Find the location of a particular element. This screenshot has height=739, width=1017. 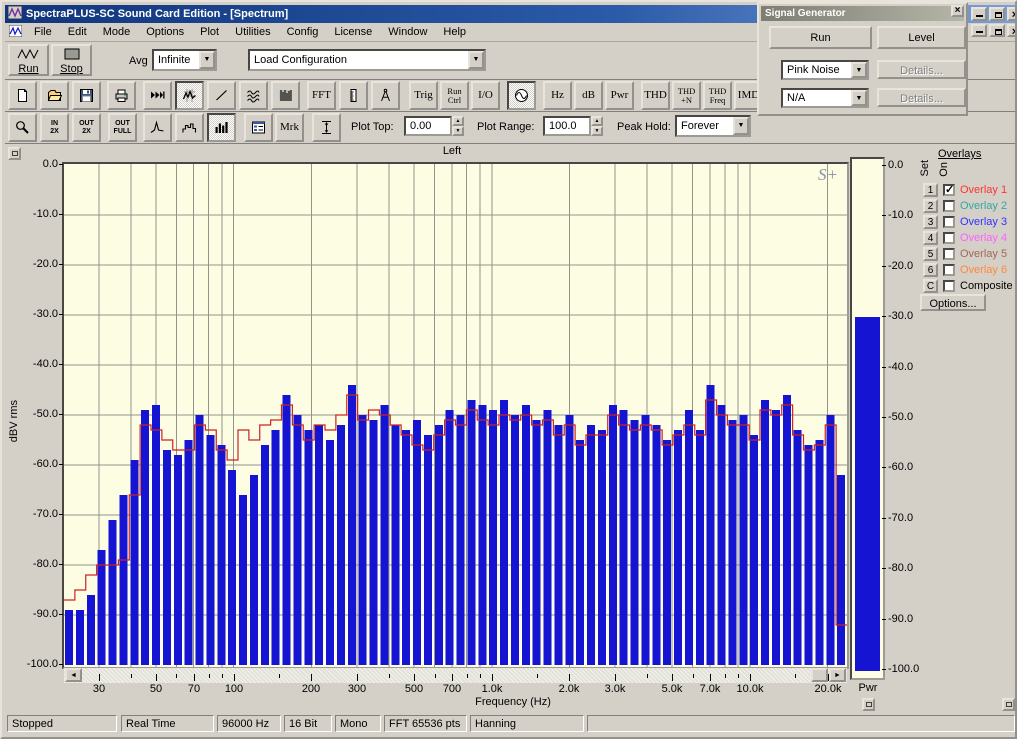

waveform2-dropdown-arrow-icon: ▼ is located at coordinates (859, 98).